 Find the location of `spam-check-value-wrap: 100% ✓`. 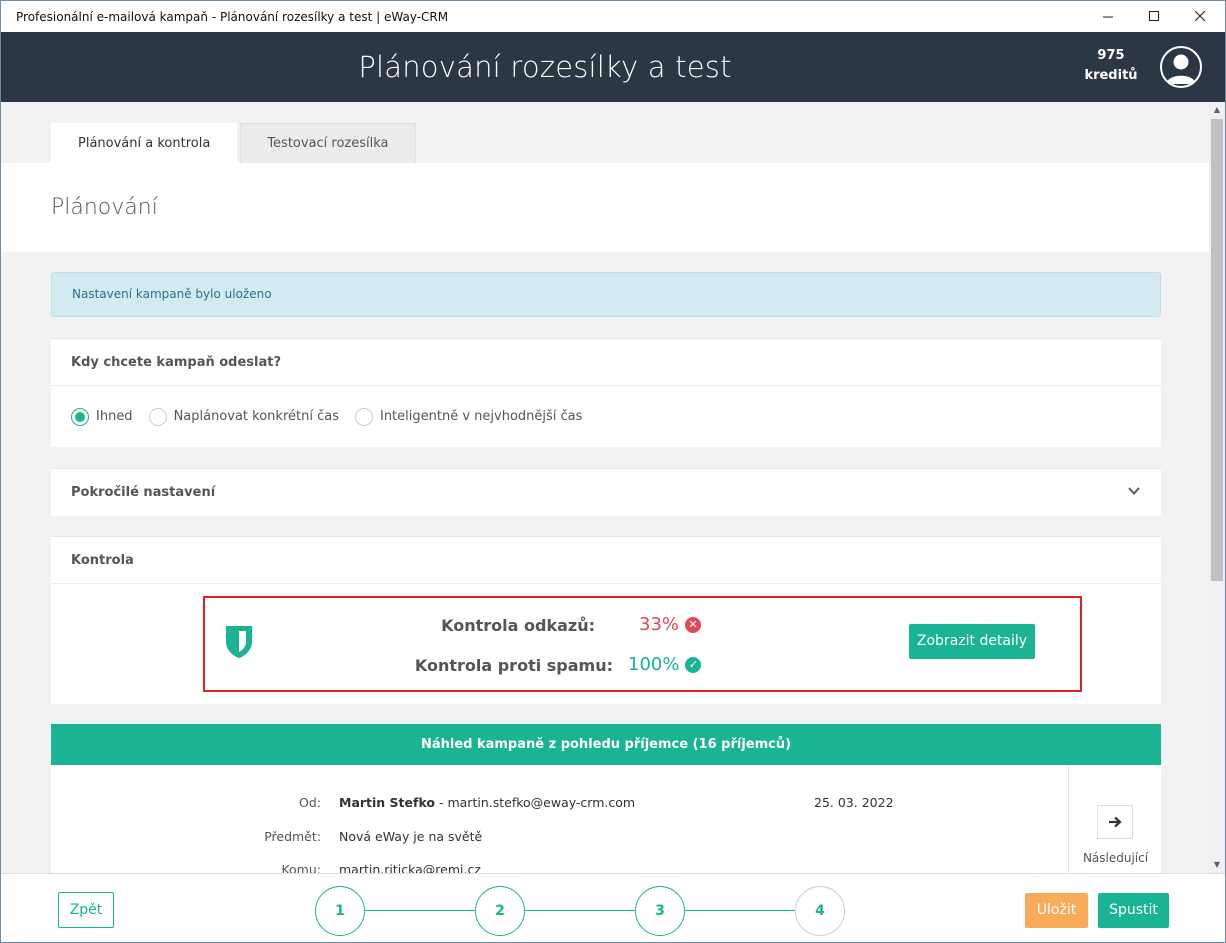

spam-check-value-wrap: 100% ✓ is located at coordinates (665, 664).